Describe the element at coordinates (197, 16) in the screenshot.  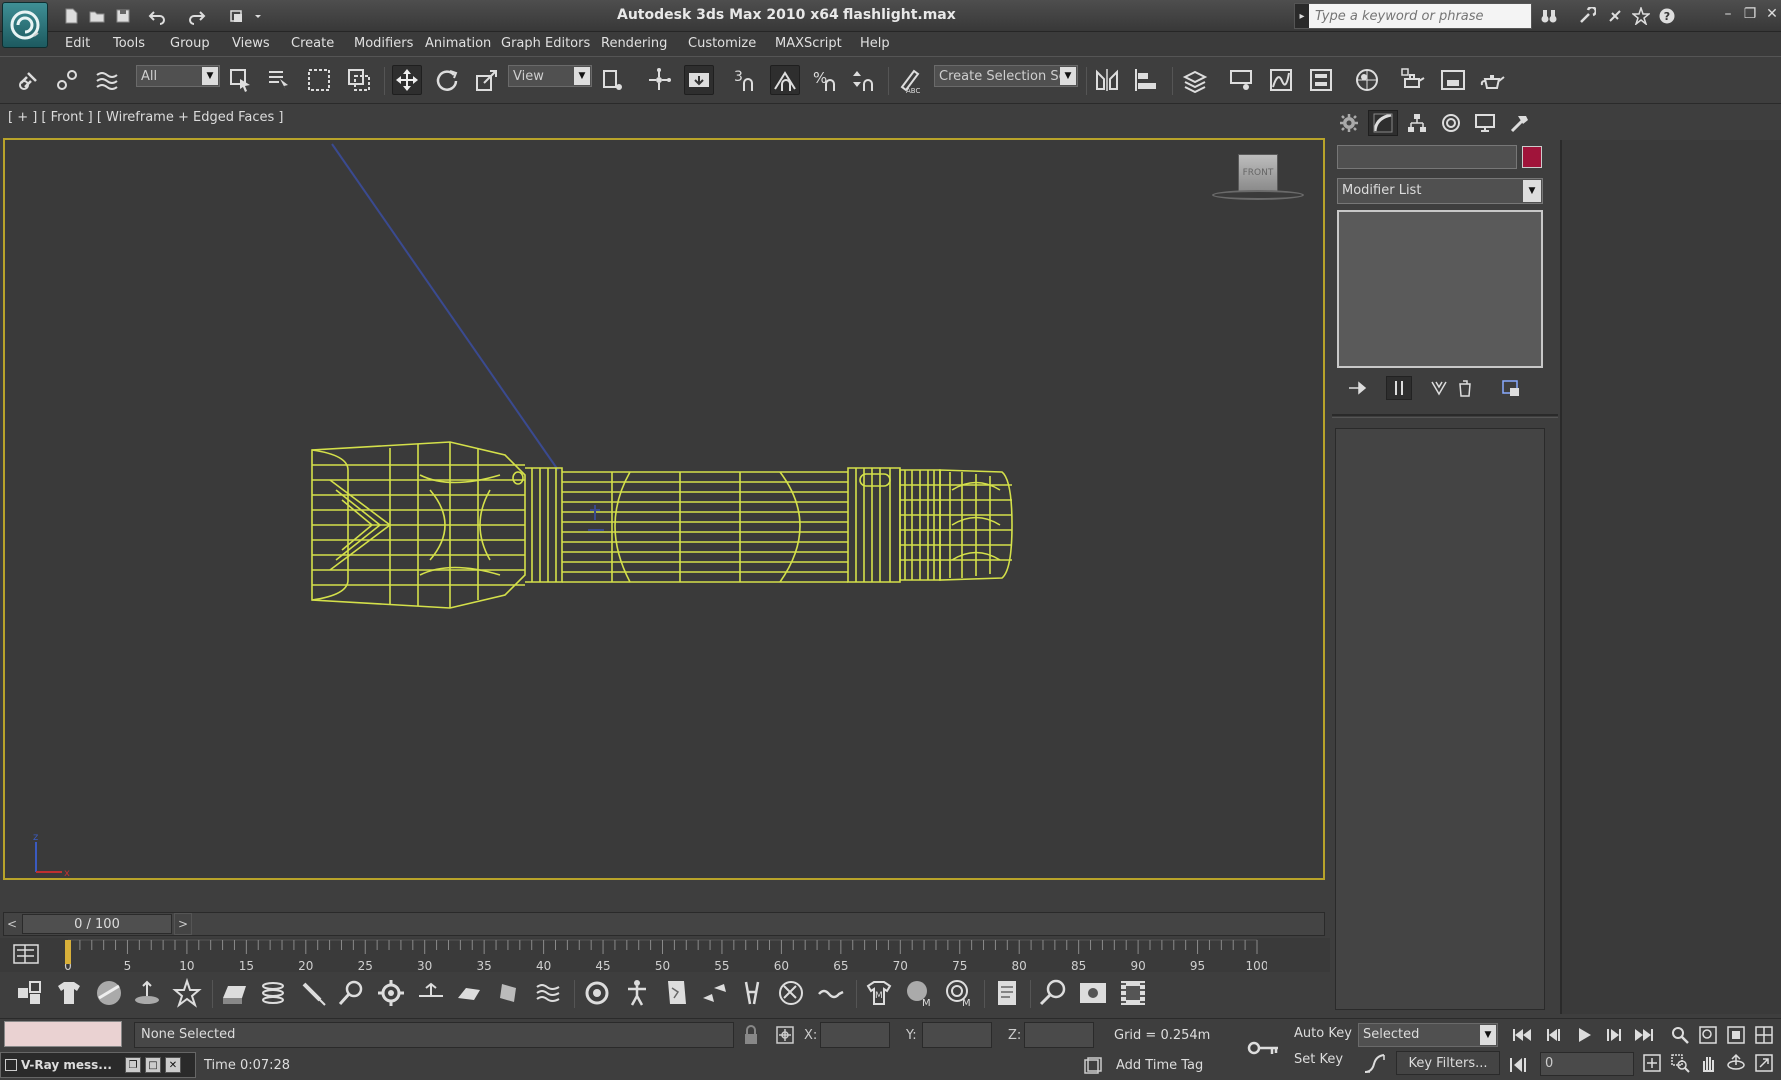
I see `redo-button` at that location.